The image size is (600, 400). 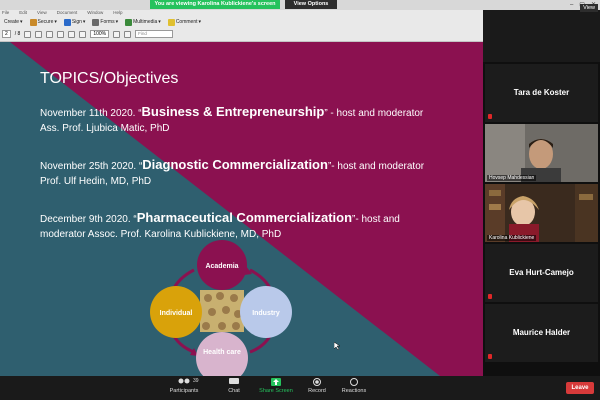 I want to click on topic-2-date: November 25th 2020. “, so click(x=91, y=166).